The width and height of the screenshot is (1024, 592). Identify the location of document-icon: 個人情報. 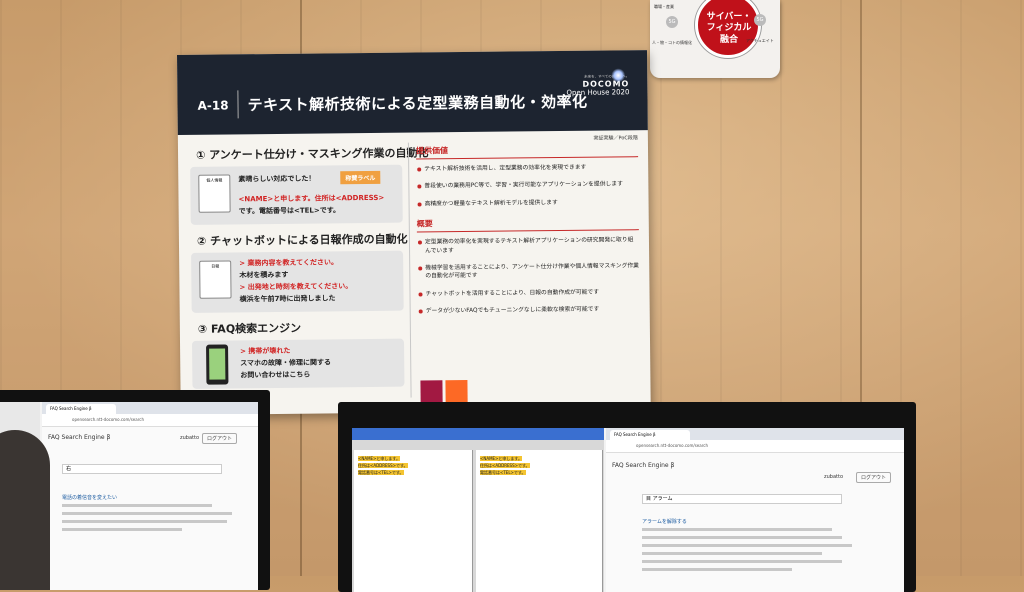
(214, 193).